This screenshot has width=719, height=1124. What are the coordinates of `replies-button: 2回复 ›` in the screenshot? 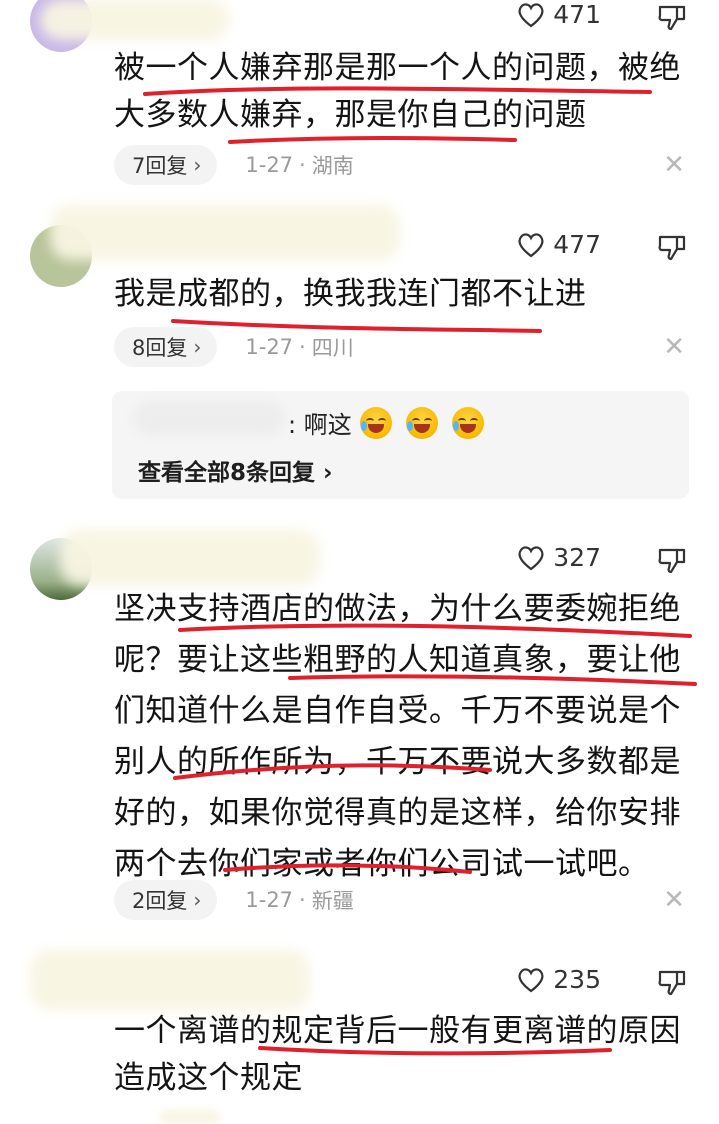 It's located at (166, 900).